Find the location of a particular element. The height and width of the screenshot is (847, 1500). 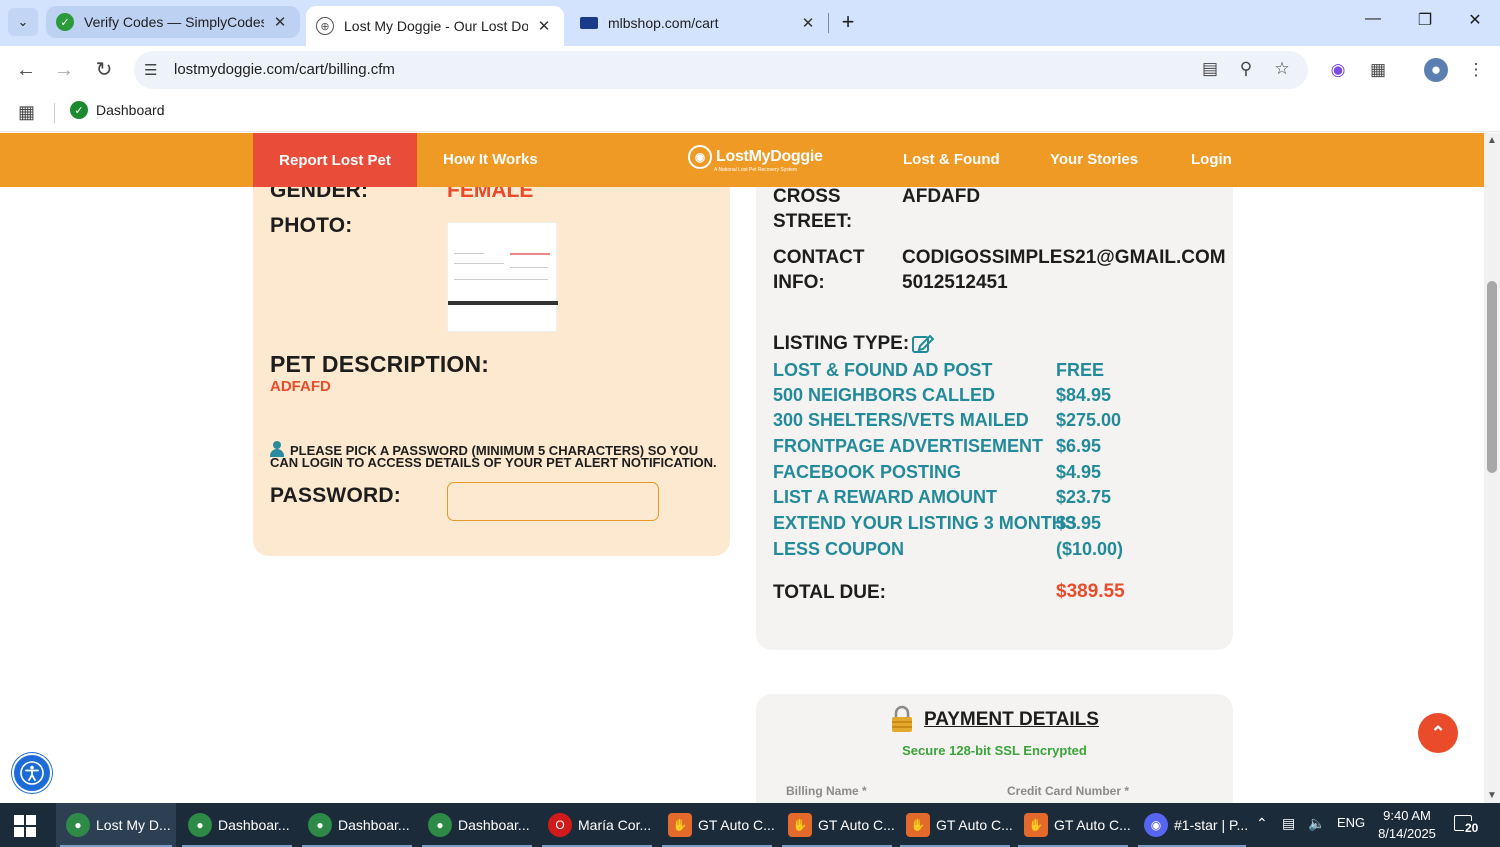

kebab-menu-icon: ⋮ is located at coordinates (1476, 70).